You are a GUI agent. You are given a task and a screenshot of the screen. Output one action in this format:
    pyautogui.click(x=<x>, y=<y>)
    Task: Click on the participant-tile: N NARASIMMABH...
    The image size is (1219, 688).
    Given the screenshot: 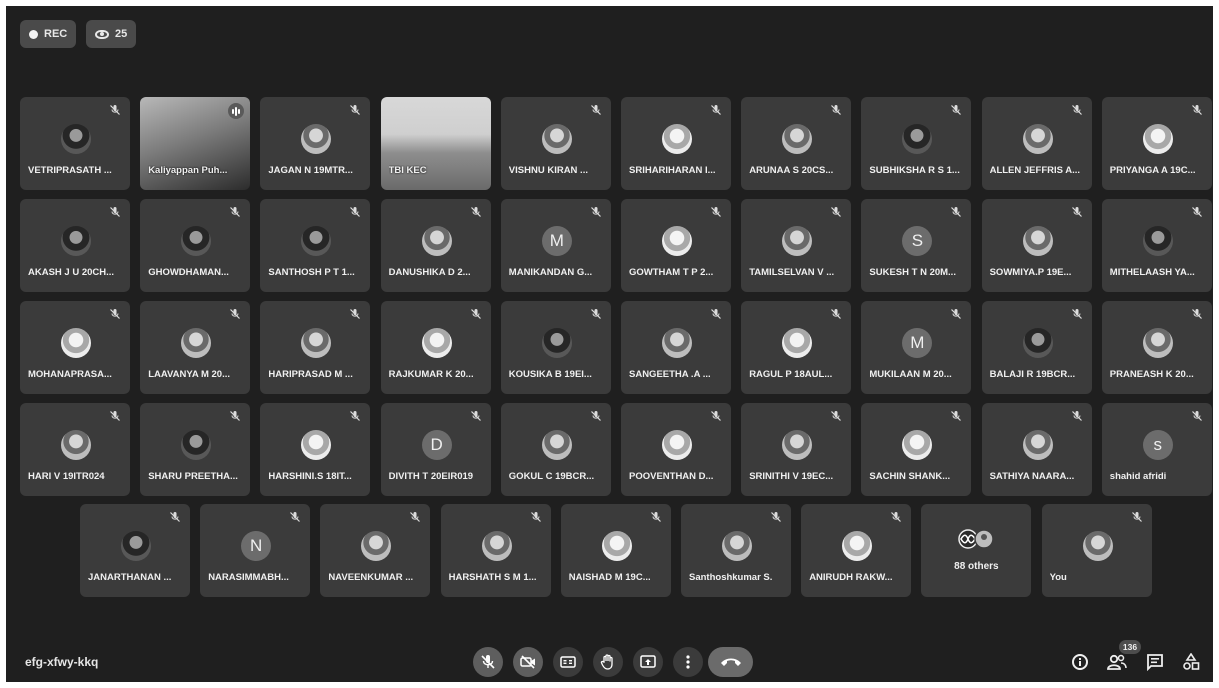 What is the action you would take?
    pyautogui.click(x=255, y=550)
    